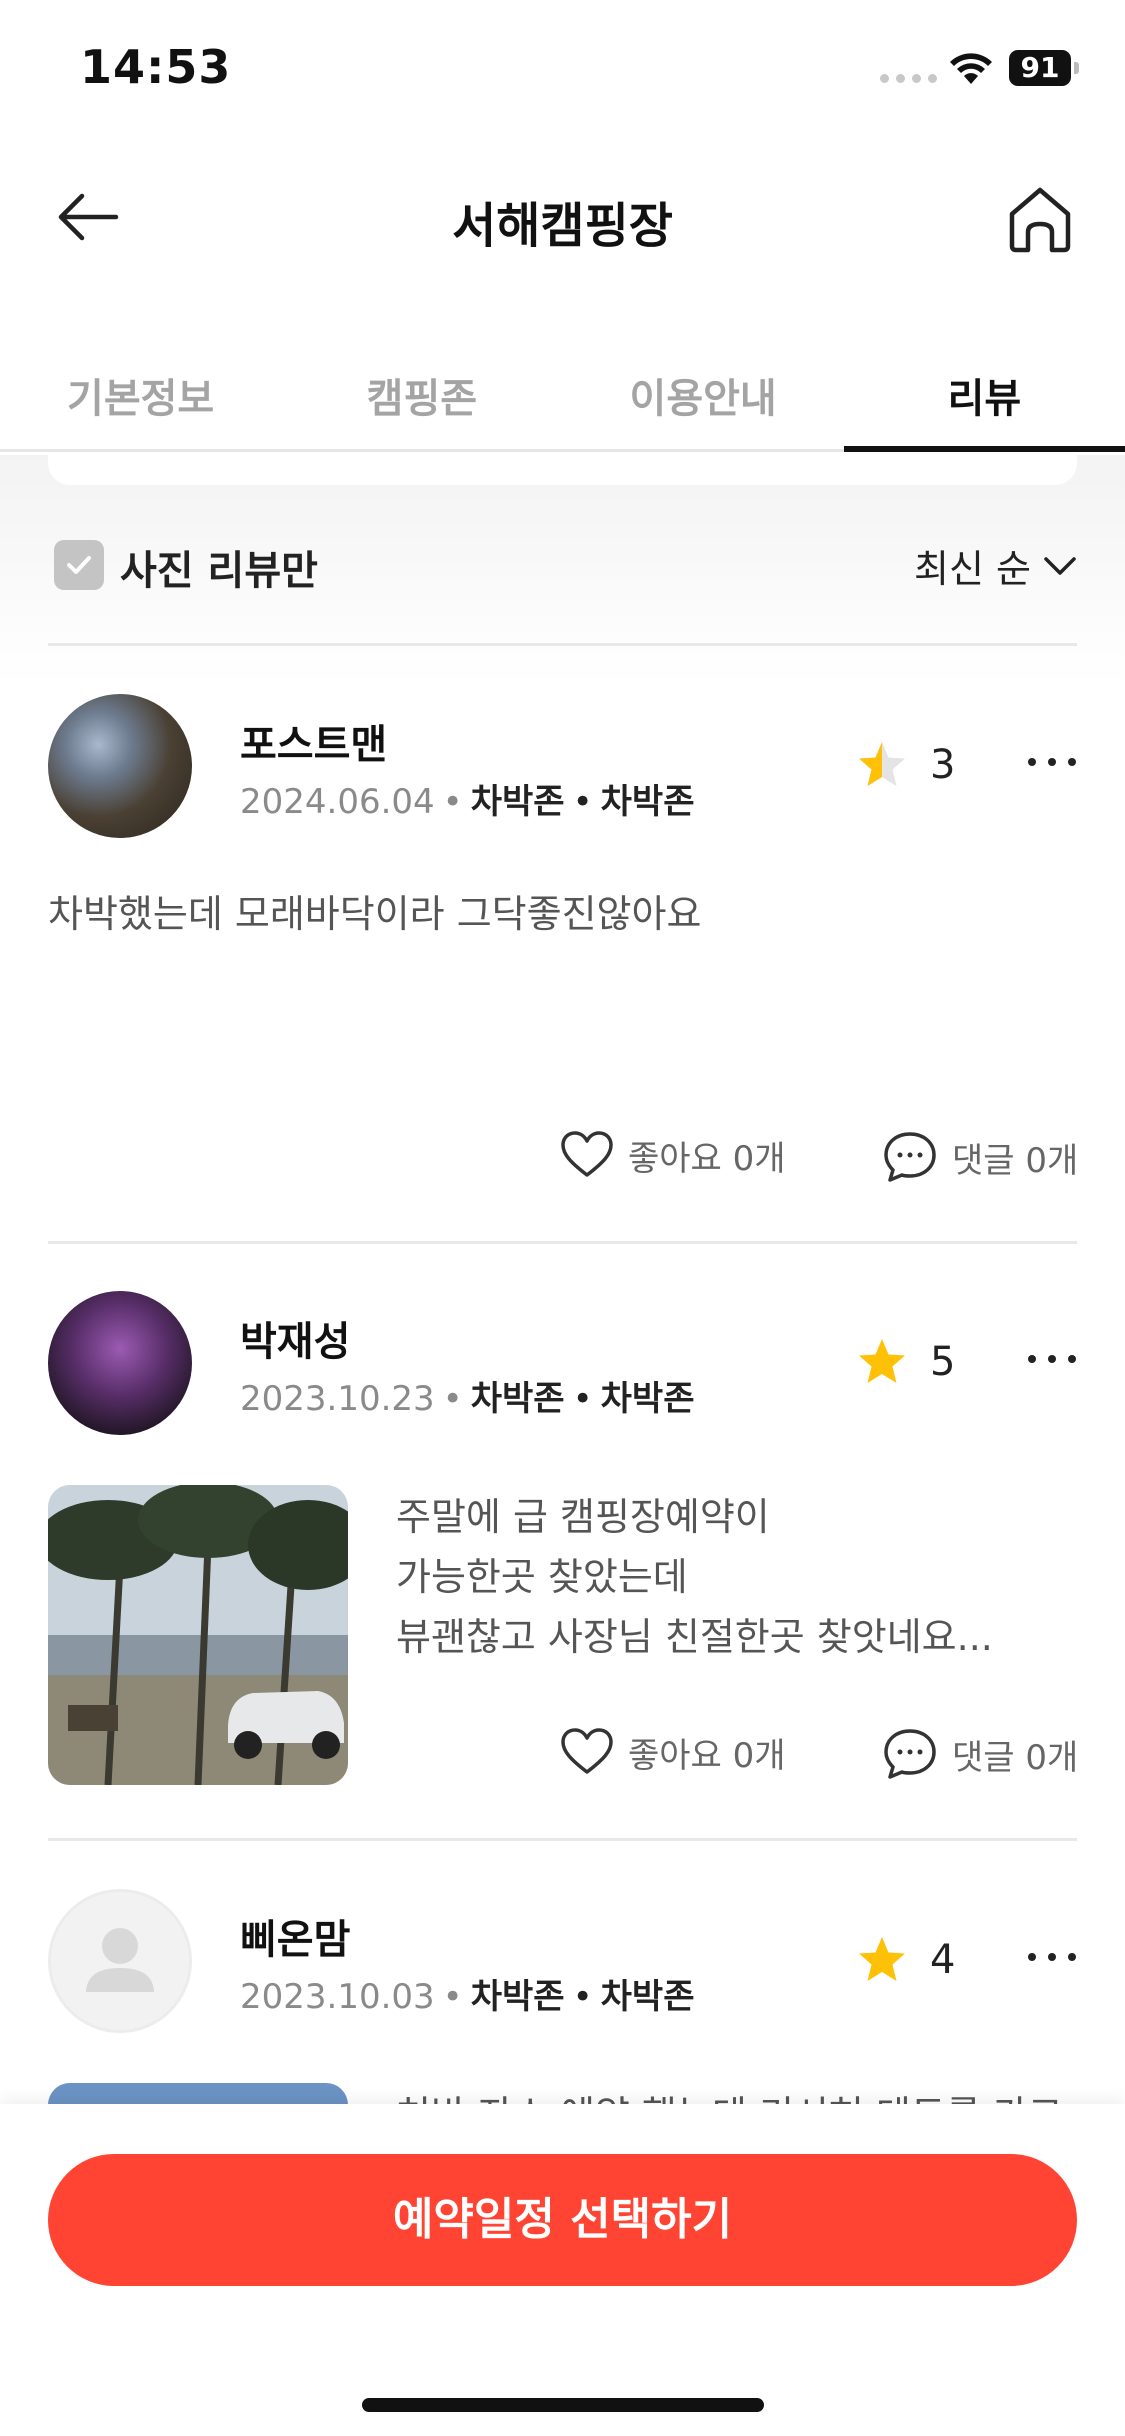  What do you see at coordinates (295, 1940) in the screenshot?
I see `reviewer-name: 삐온맘` at bounding box center [295, 1940].